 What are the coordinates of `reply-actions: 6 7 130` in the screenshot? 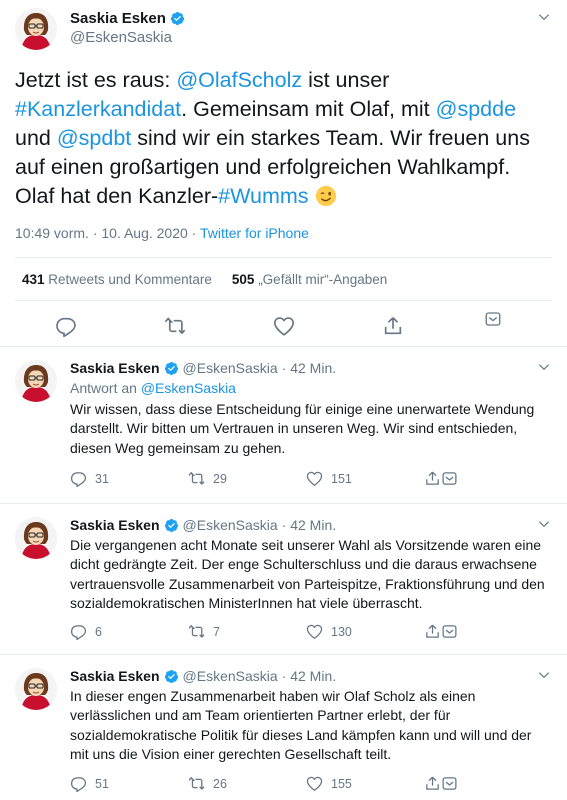 It's located at (270, 633).